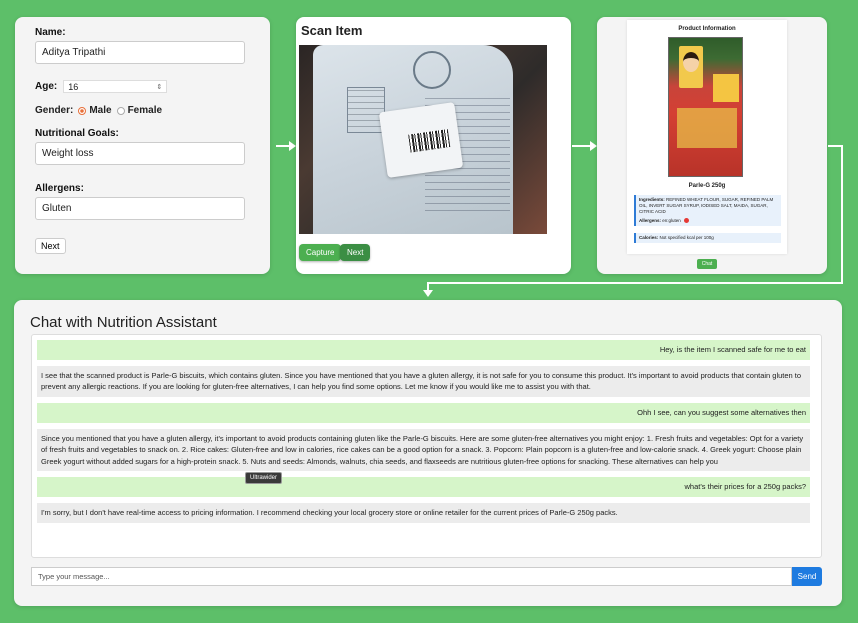 The image size is (858, 623). Describe the element at coordinates (807, 576) in the screenshot. I see `send-button: Send` at that location.